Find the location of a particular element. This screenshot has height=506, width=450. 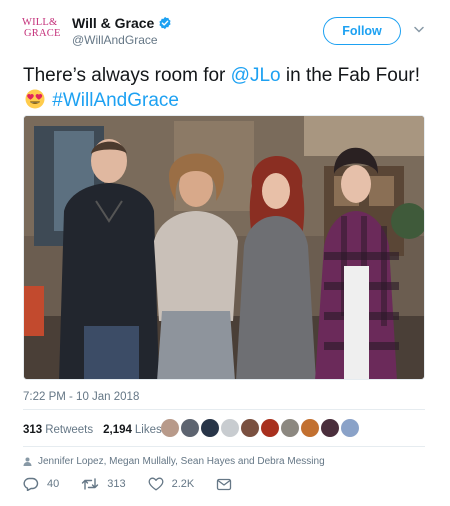

reply-action: 40 is located at coordinates (41, 484).